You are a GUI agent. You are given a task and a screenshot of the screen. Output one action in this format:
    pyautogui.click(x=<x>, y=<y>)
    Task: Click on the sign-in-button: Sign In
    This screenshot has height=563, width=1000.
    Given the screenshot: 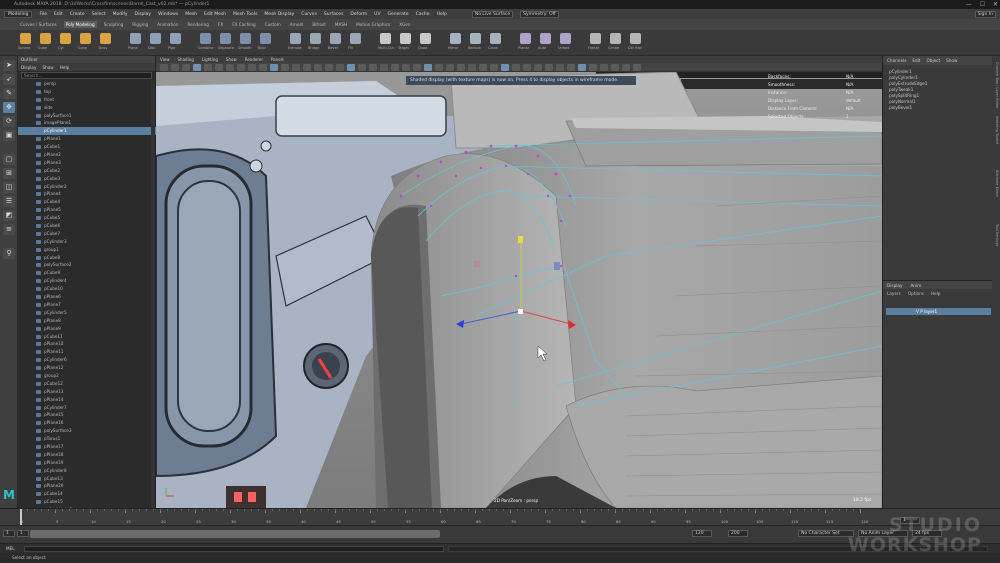 What is the action you would take?
    pyautogui.click(x=985, y=14)
    